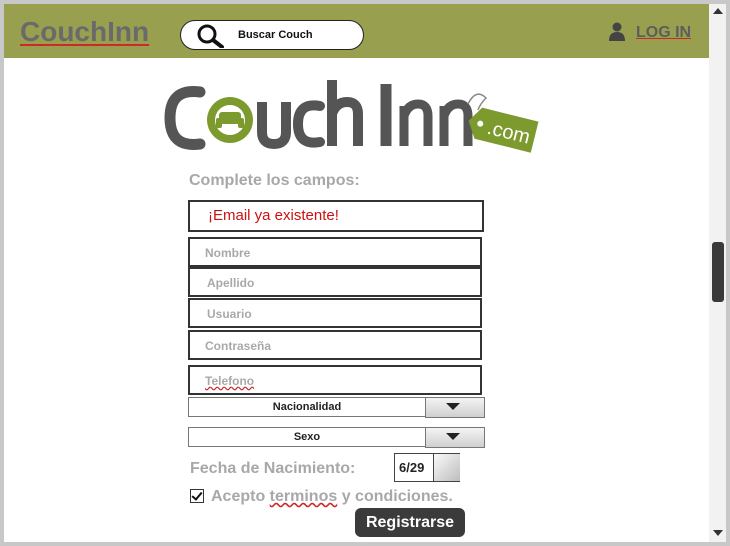  Describe the element at coordinates (335, 252) in the screenshot. I see `nombre-field: Nombre` at that location.